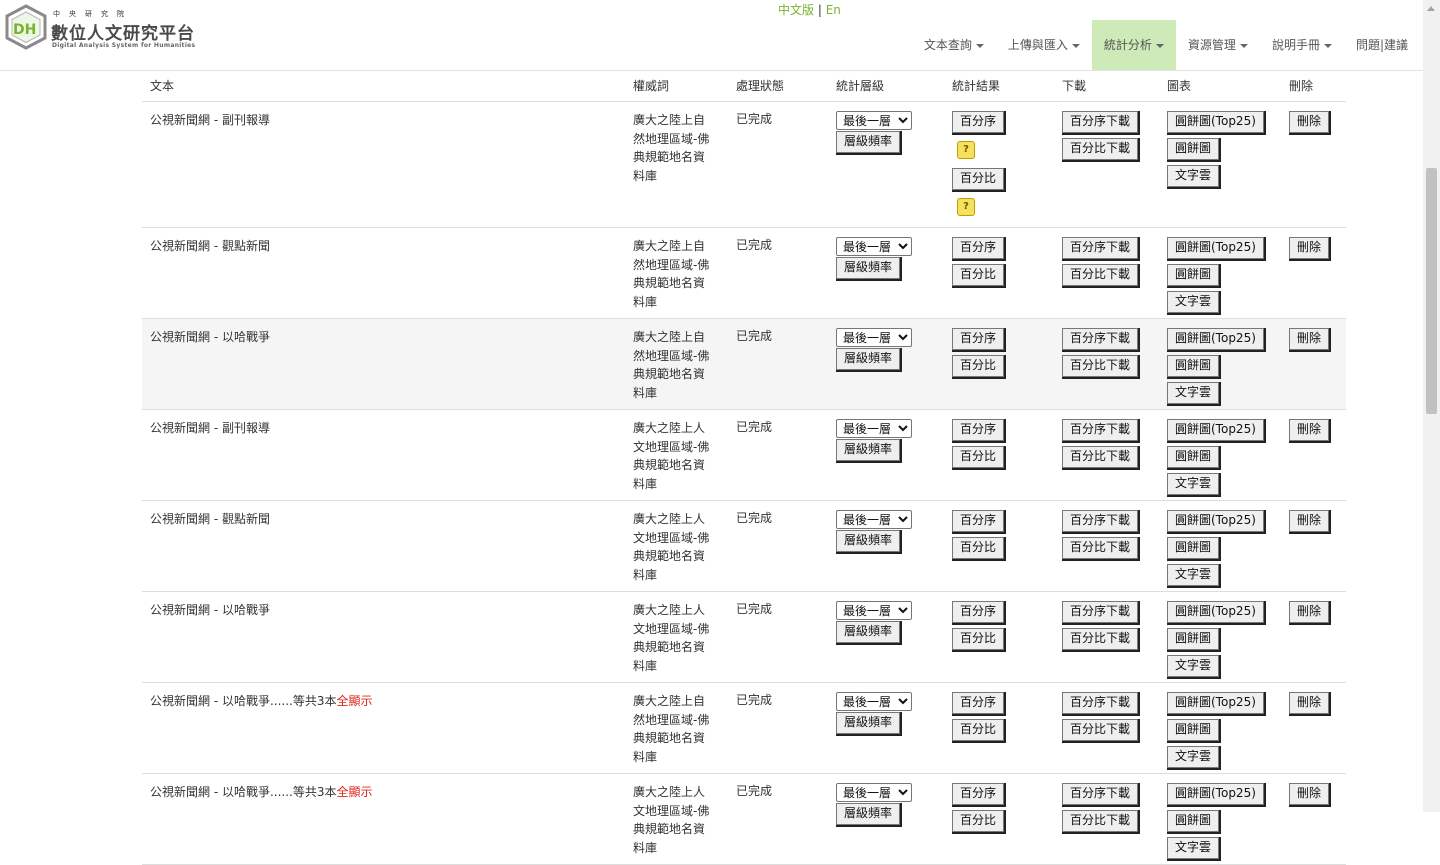 Image resolution: width=1440 pixels, height=865 pixels. I want to click on nav-item-4: 說明手冊, so click(1302, 45).